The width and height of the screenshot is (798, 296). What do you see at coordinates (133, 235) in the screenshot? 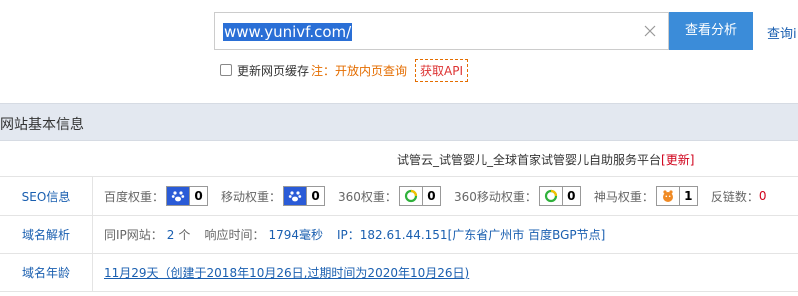
I see `same-ip-label: 同IP网站：` at bounding box center [133, 235].